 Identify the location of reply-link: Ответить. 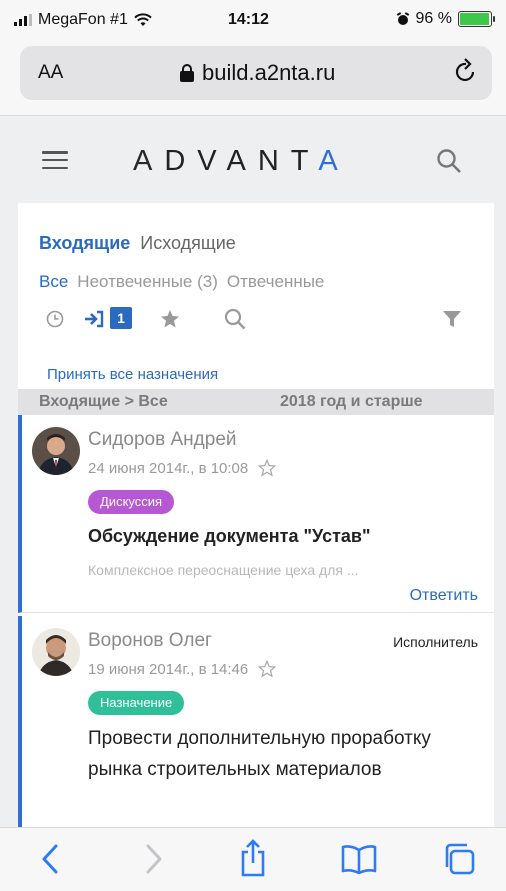
(444, 596).